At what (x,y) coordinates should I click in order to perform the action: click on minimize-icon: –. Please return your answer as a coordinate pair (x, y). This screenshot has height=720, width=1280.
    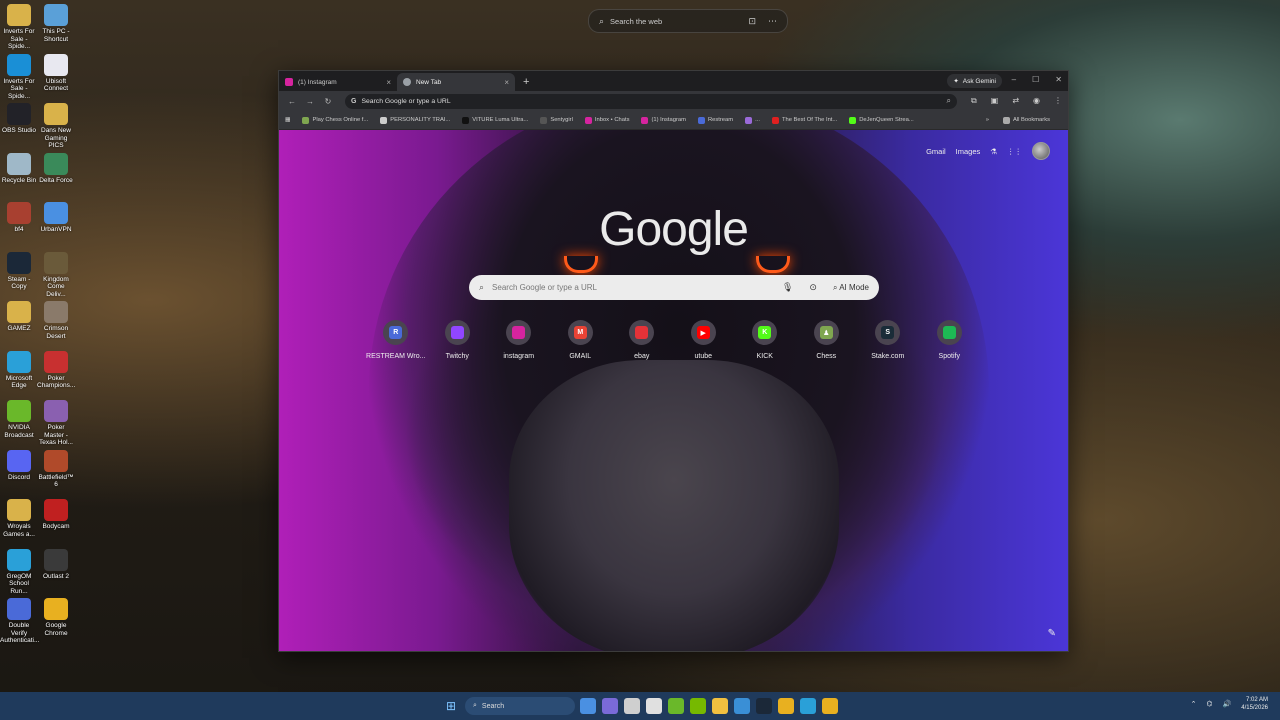
    Looking at the image, I should click on (1014, 79).